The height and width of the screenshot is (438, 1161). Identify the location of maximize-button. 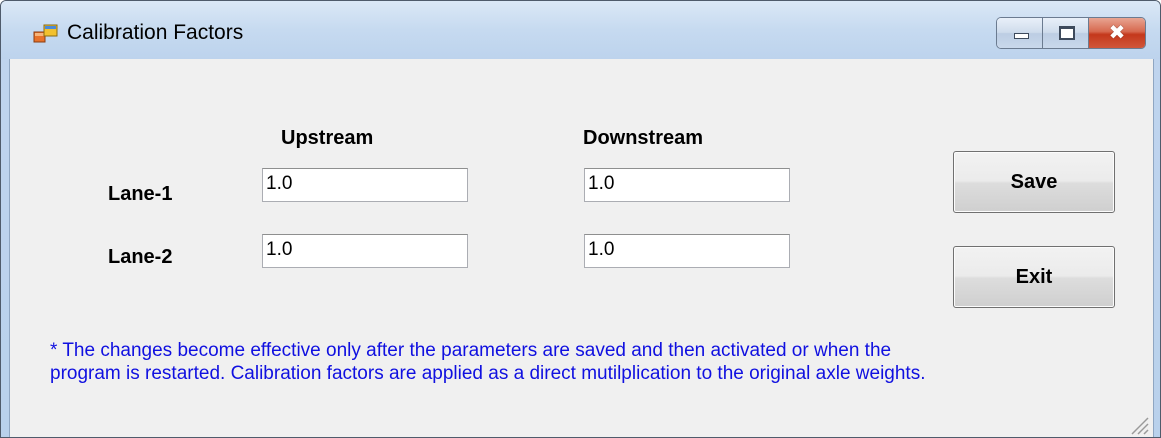
(1066, 33).